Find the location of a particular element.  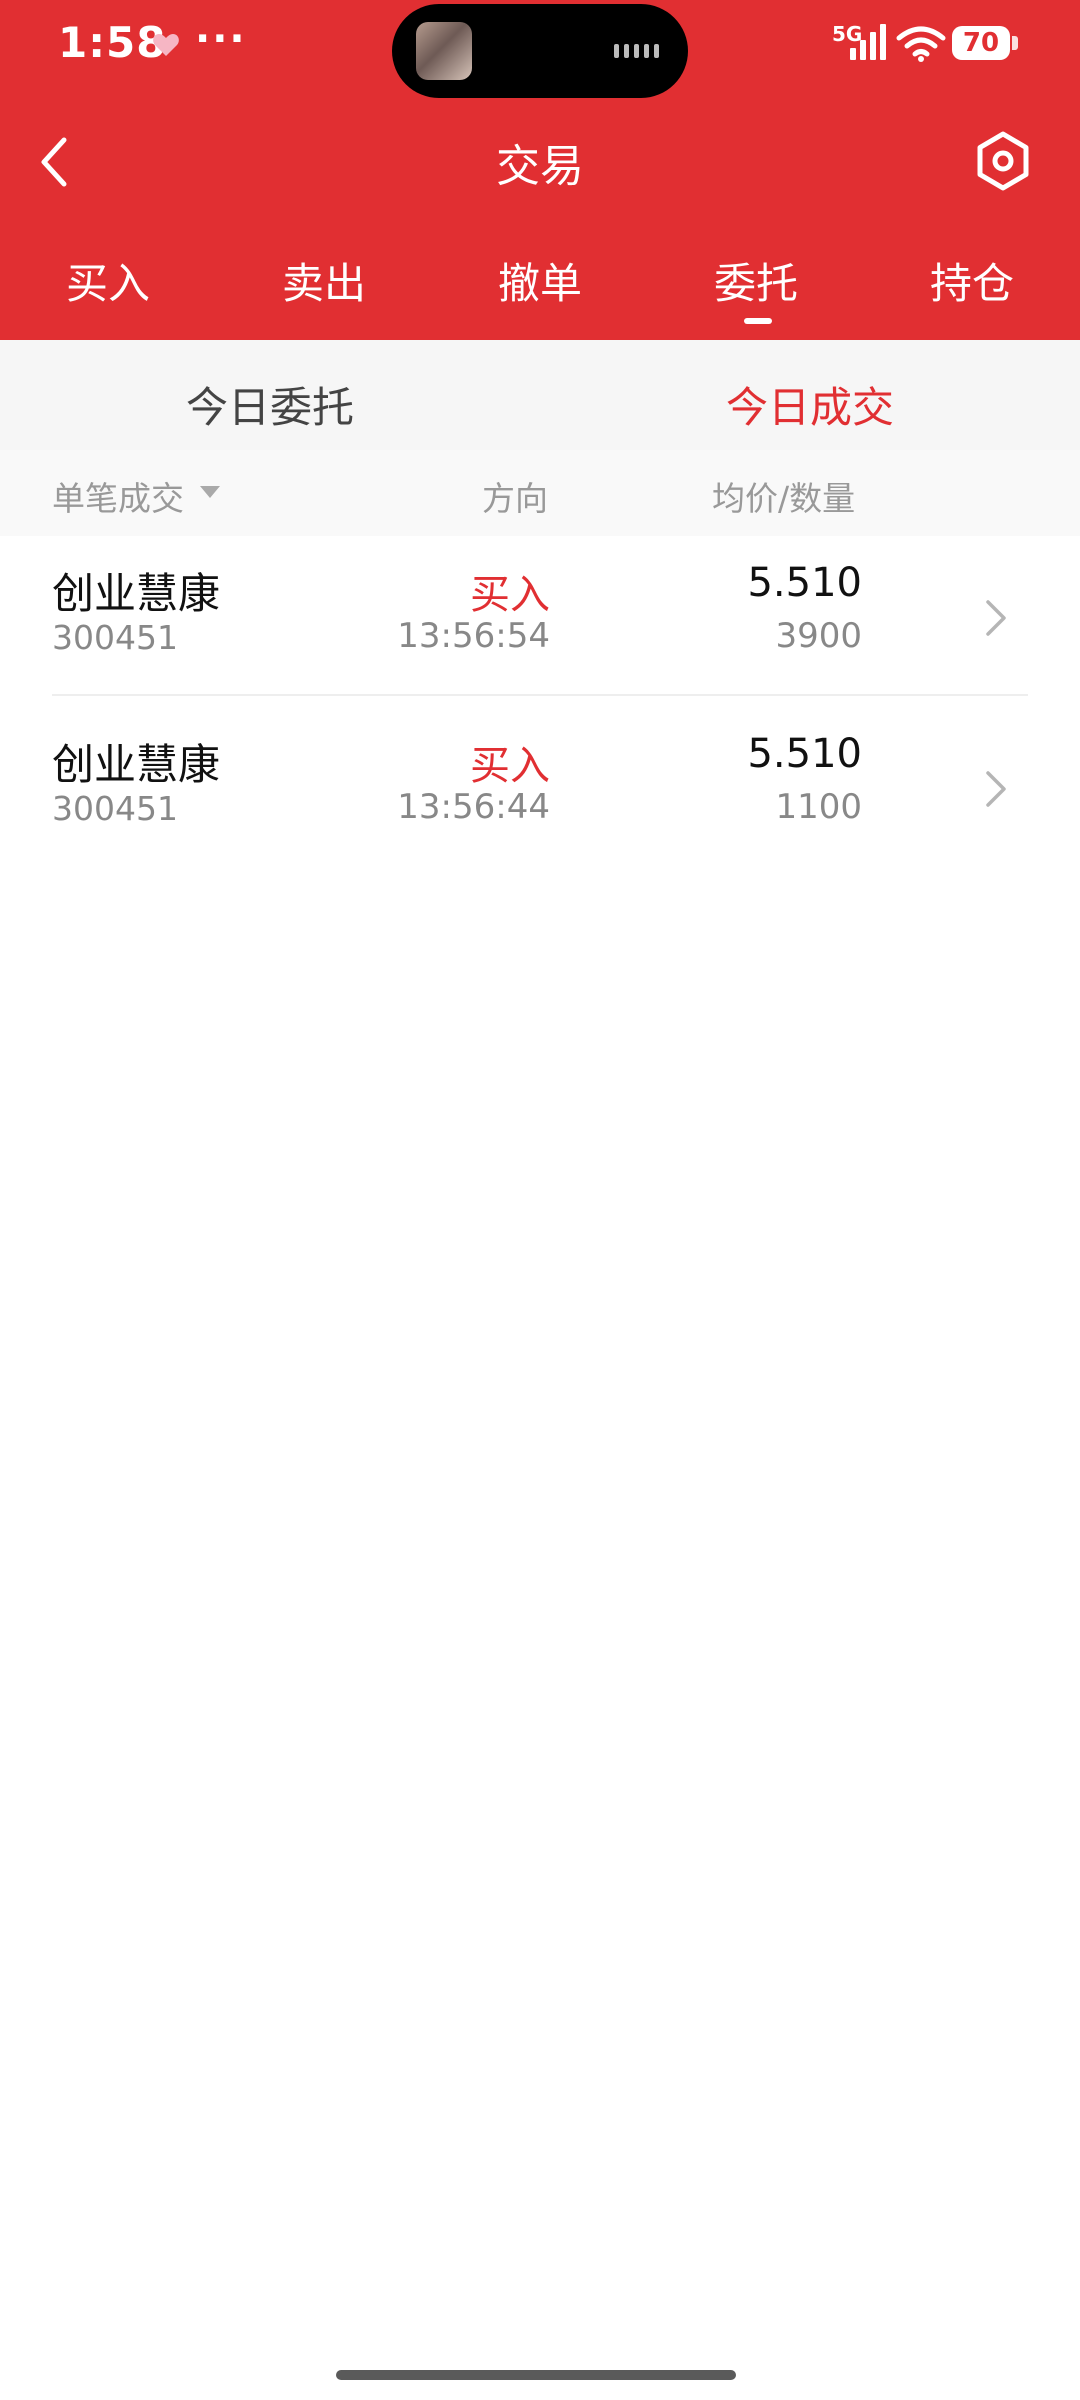

settings-icon is located at coordinates (1003, 161).